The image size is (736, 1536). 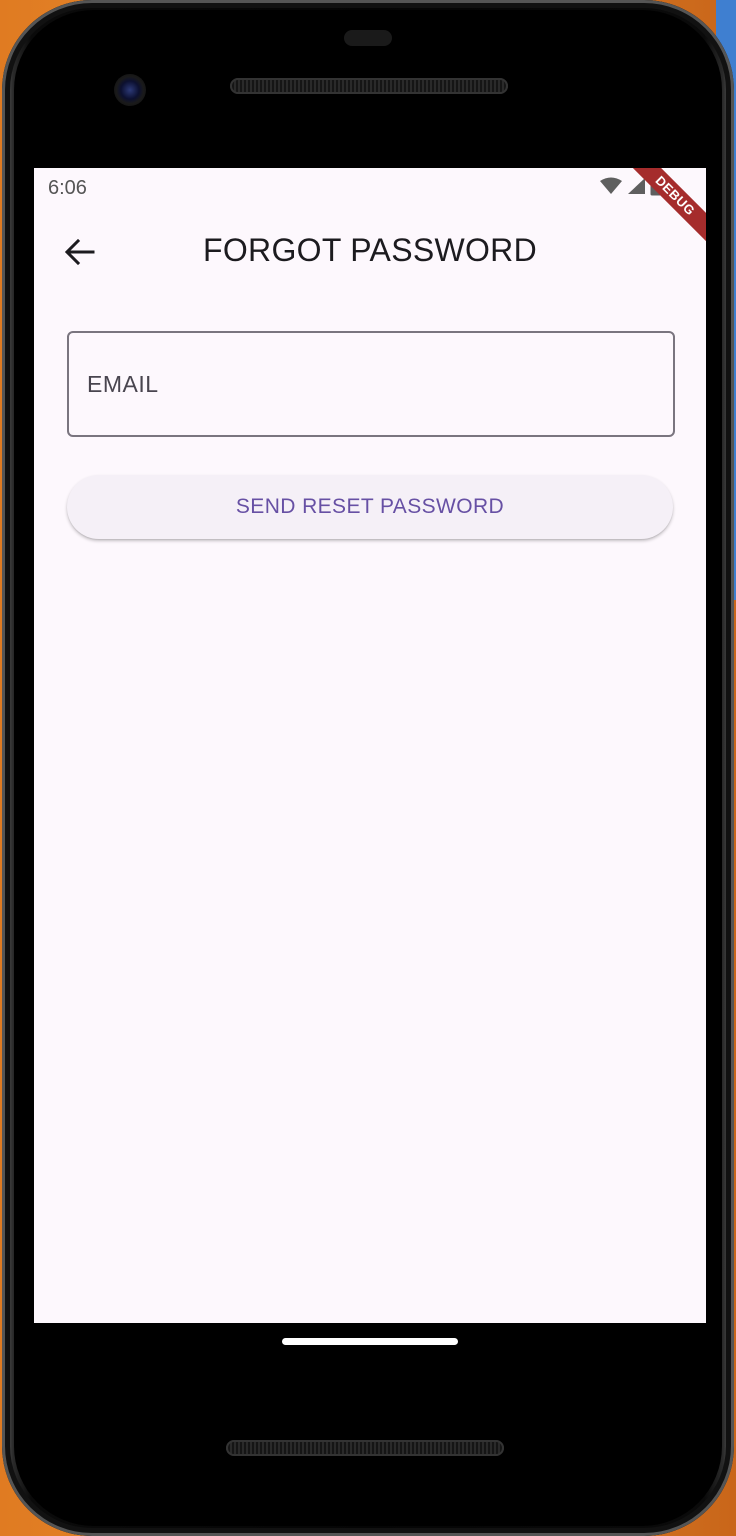 I want to click on email-input, so click(x=371, y=384).